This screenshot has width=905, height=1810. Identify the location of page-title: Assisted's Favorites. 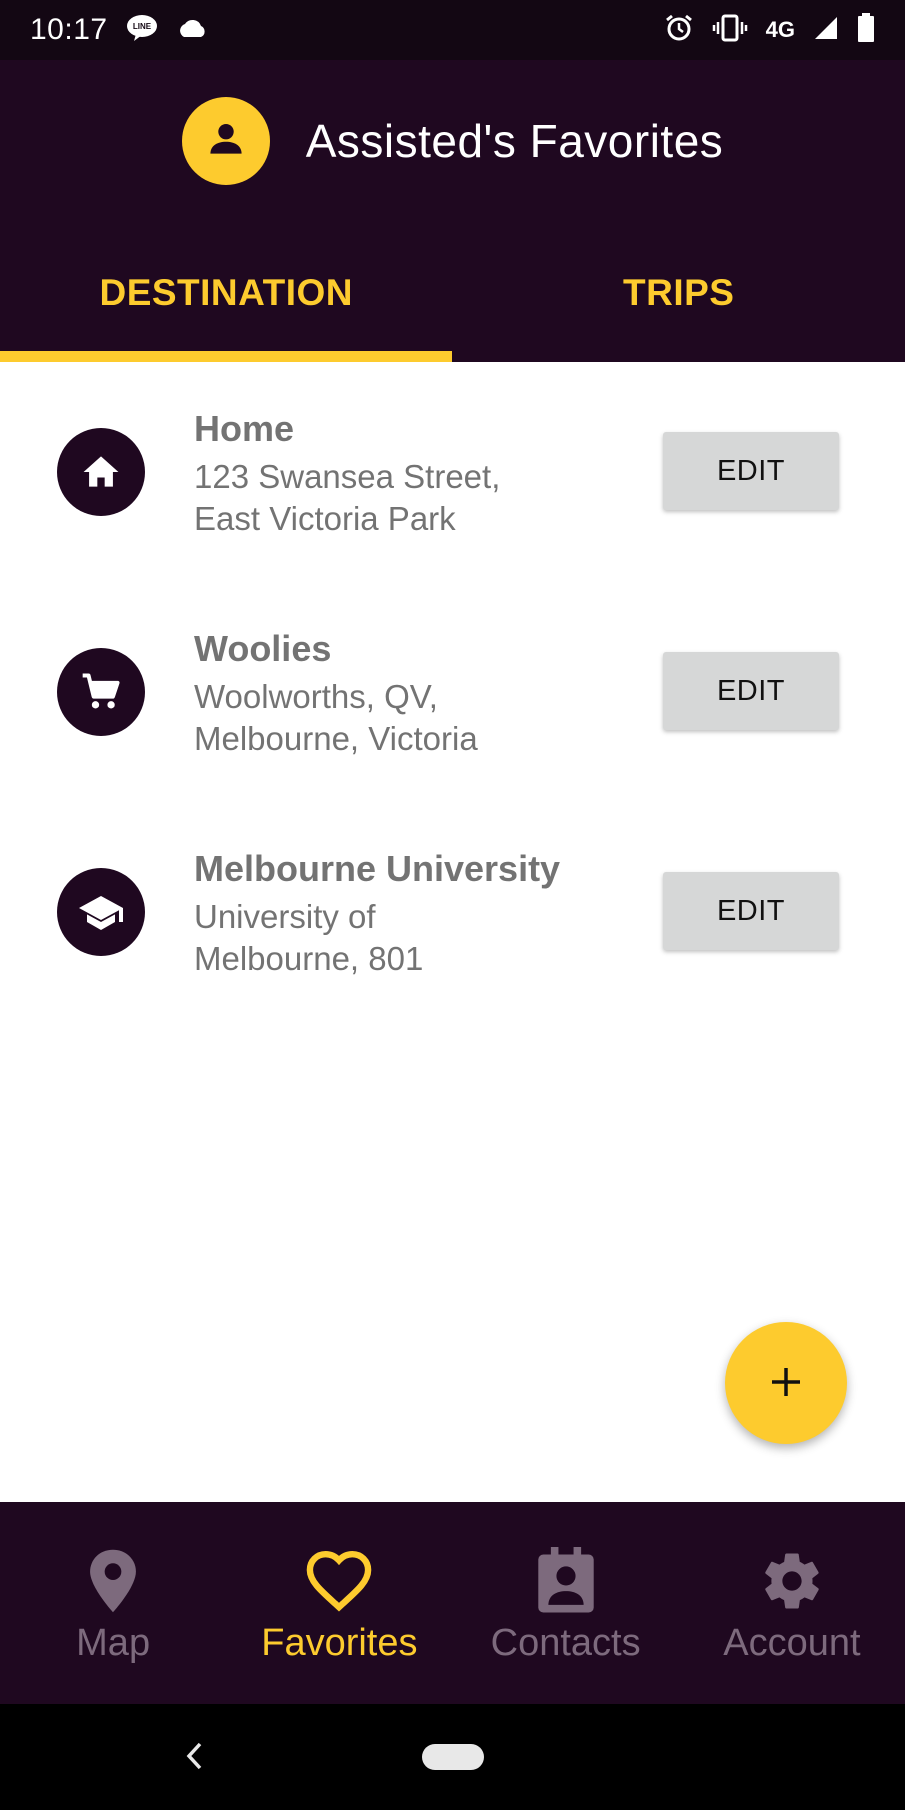
(514, 141).